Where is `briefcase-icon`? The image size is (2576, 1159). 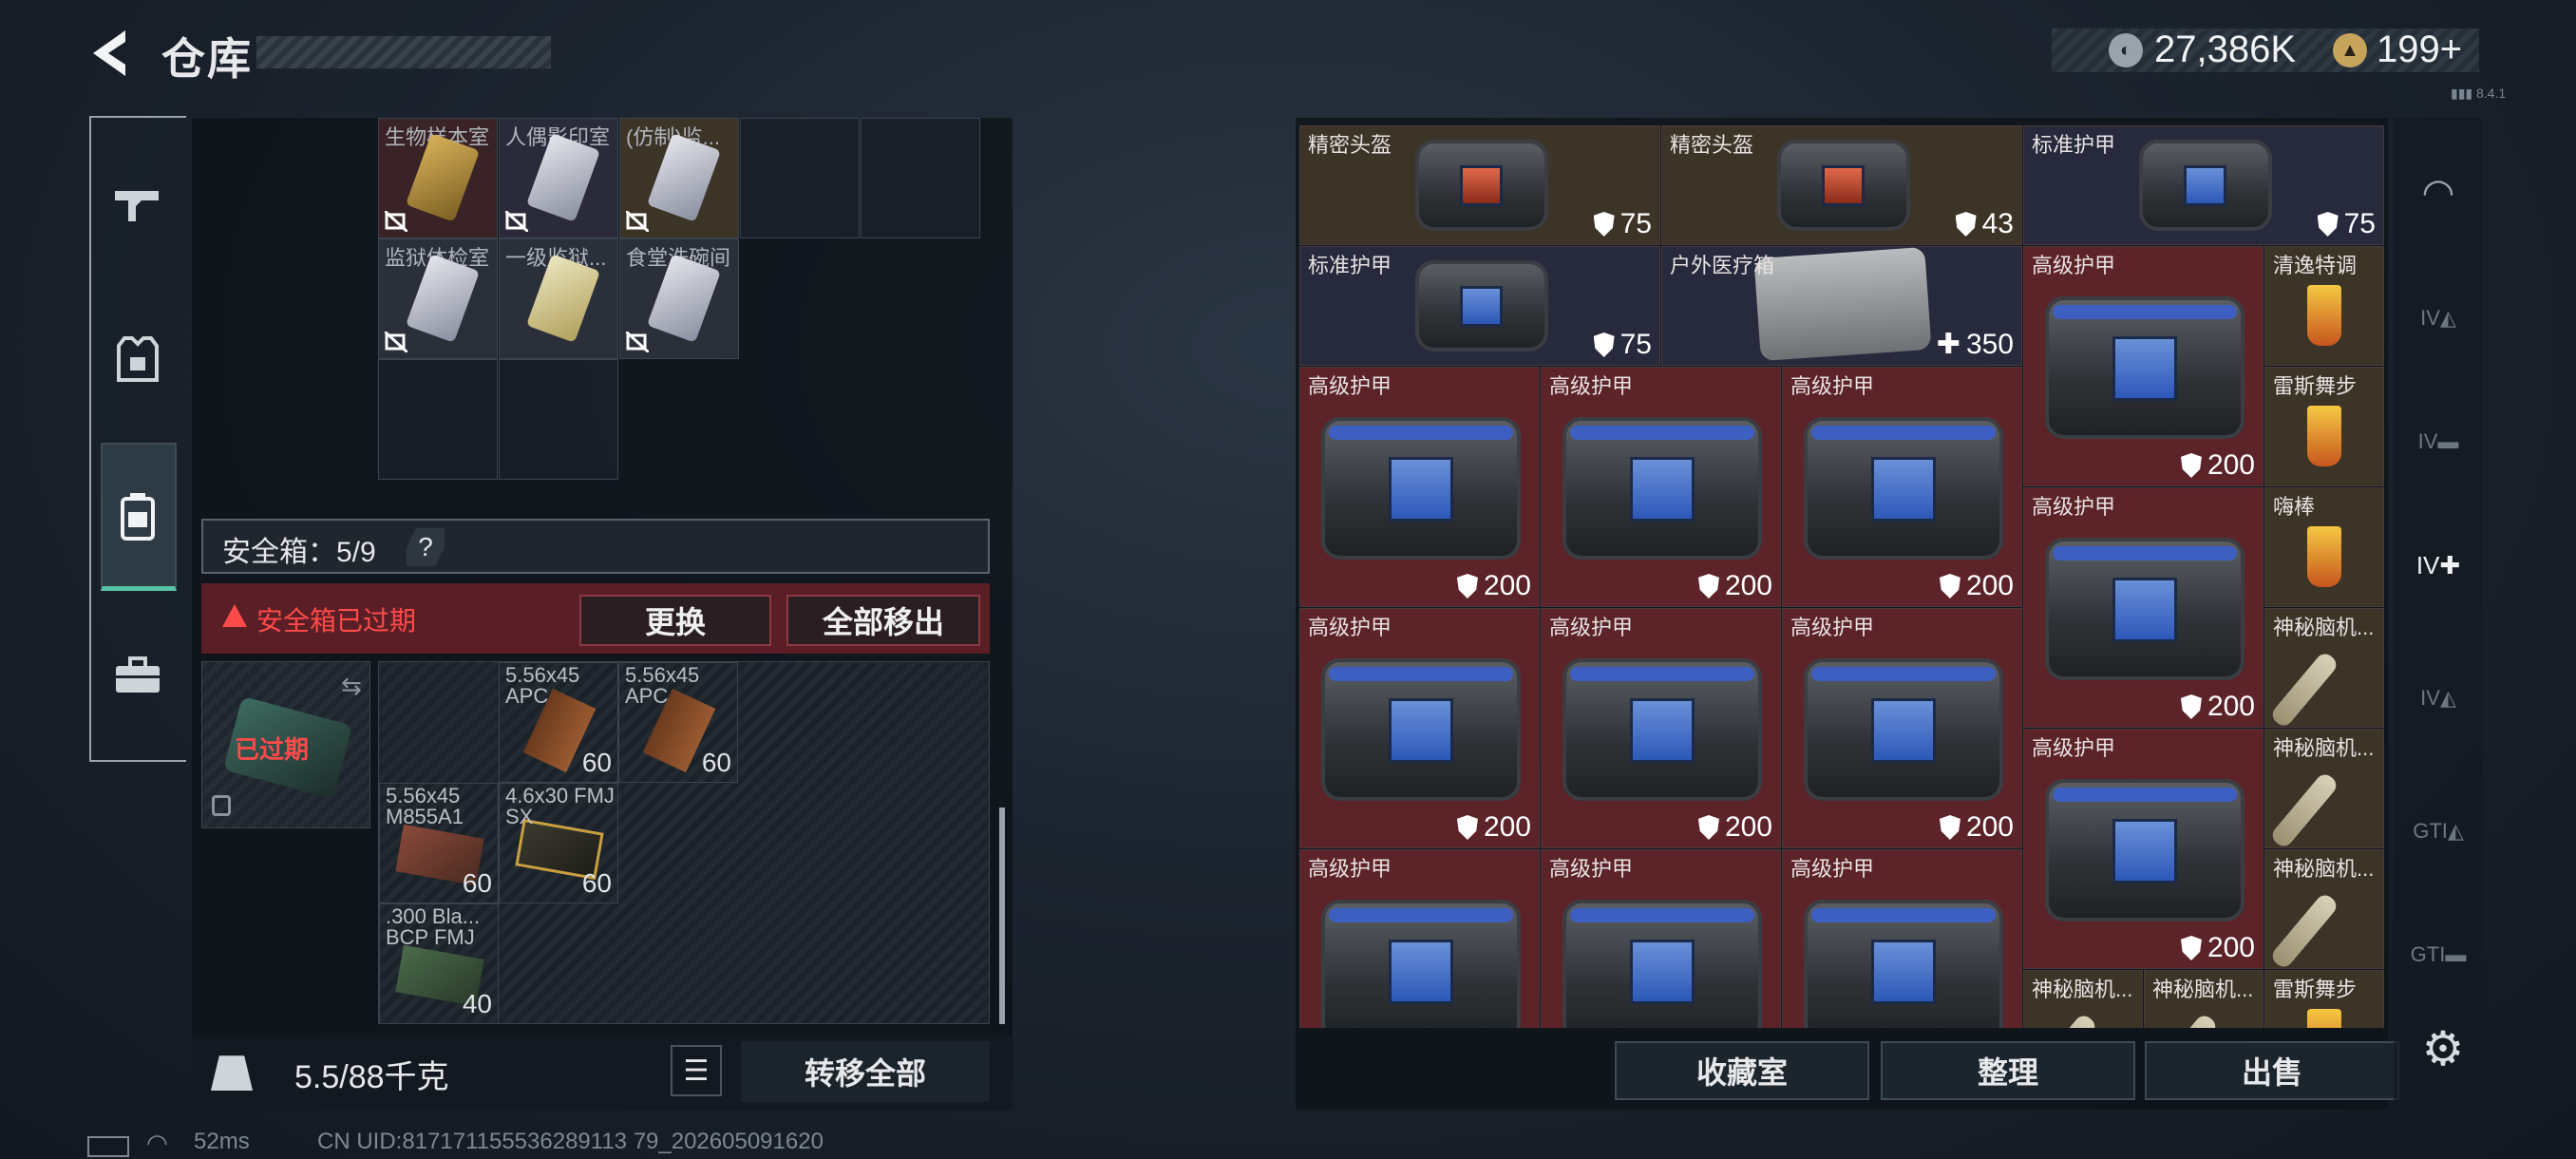 briefcase-icon is located at coordinates (137, 675).